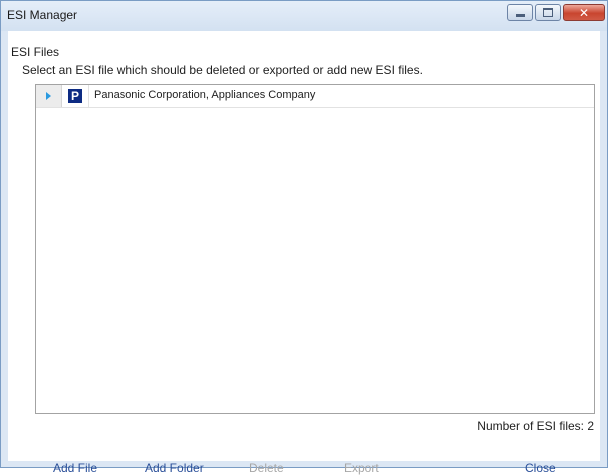  I want to click on minimize-button, so click(520, 12).